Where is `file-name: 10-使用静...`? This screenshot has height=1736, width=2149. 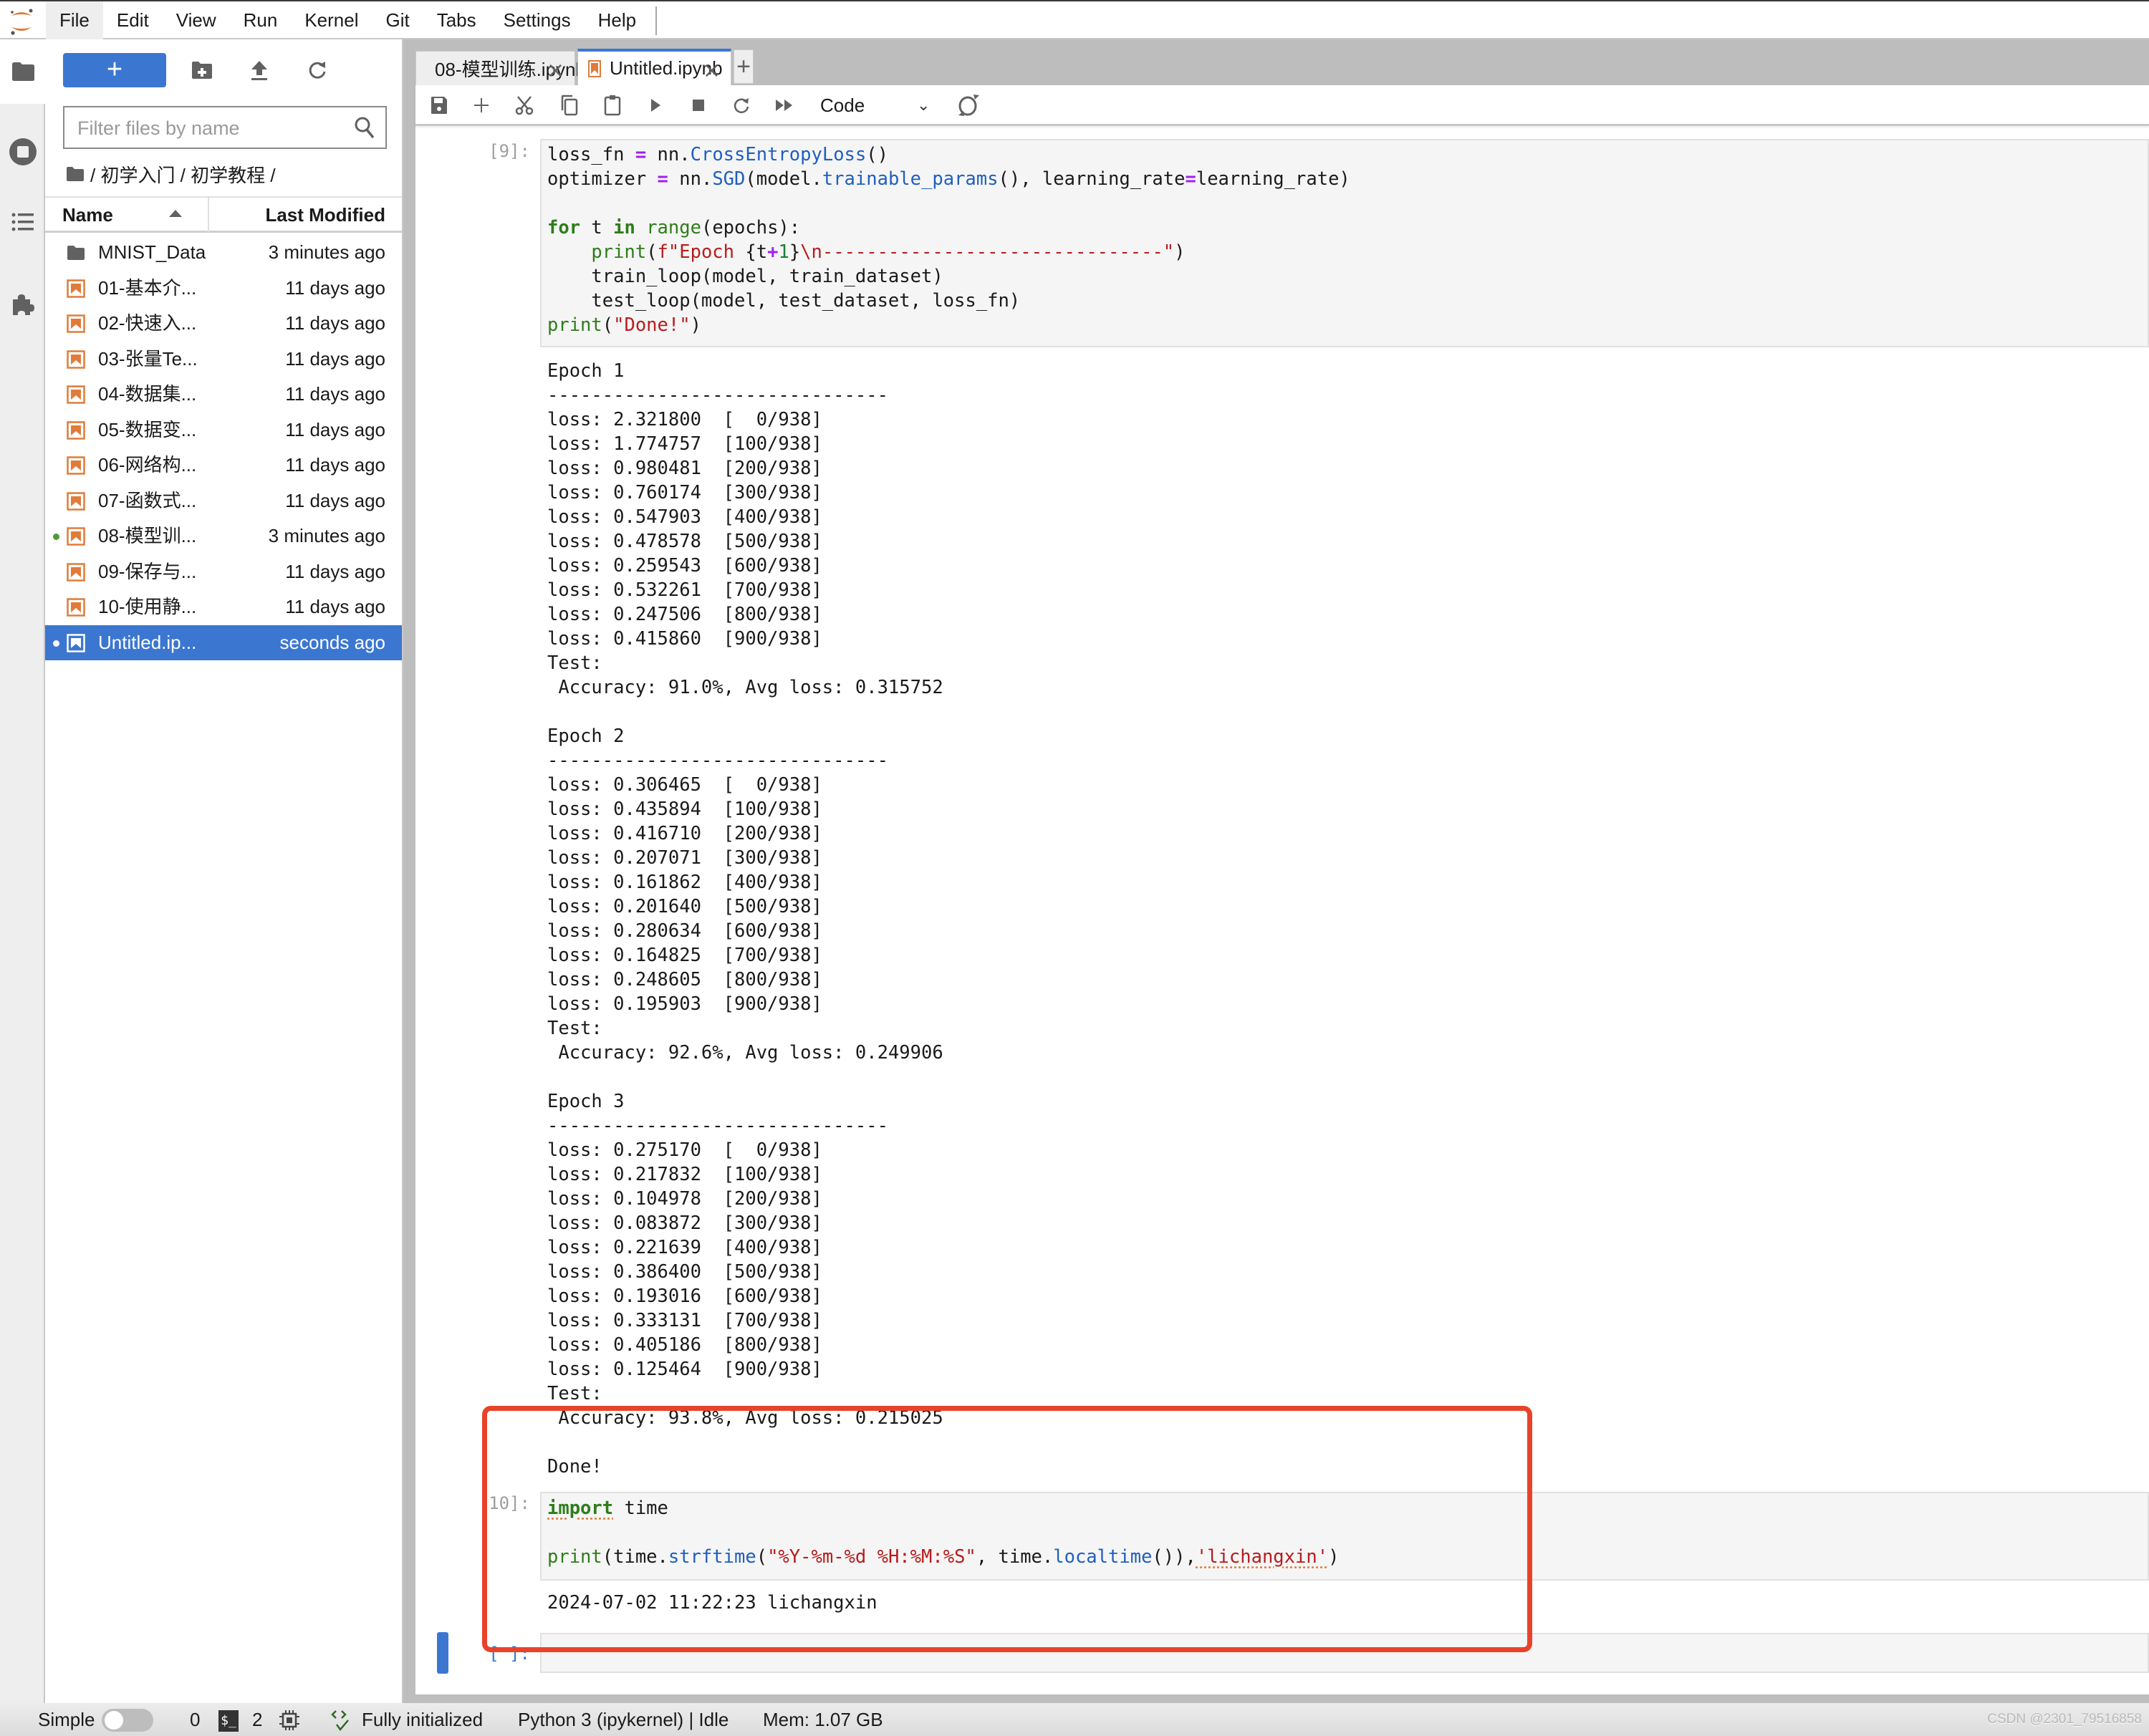 file-name: 10-使用静... is located at coordinates (147, 607).